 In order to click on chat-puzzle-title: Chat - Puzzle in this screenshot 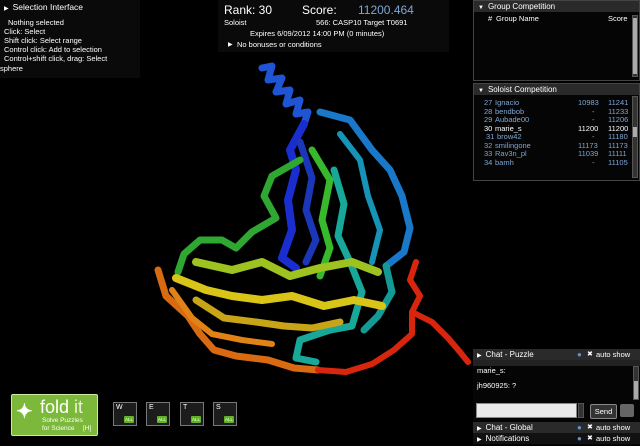, I will do `click(510, 354)`.